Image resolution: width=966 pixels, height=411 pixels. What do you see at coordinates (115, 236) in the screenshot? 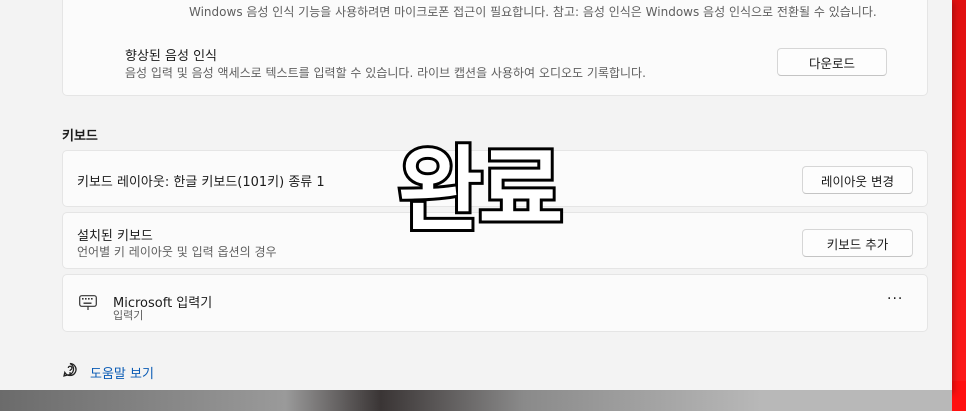
I see `installed-keyboards-title: 설치된 키보드` at bounding box center [115, 236].